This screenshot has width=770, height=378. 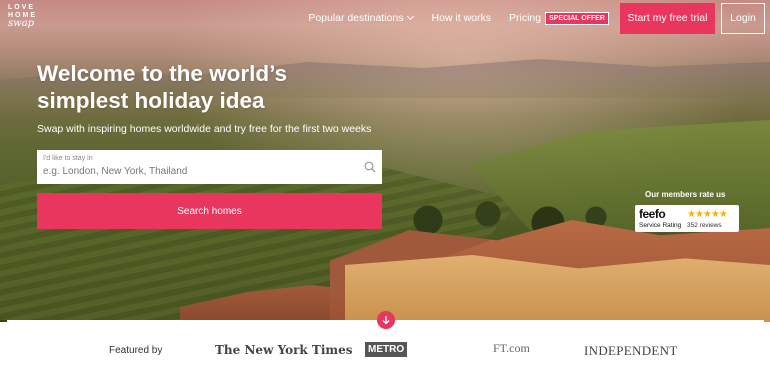 What do you see at coordinates (525, 18) in the screenshot?
I see `nav-pricing: Pricing` at bounding box center [525, 18].